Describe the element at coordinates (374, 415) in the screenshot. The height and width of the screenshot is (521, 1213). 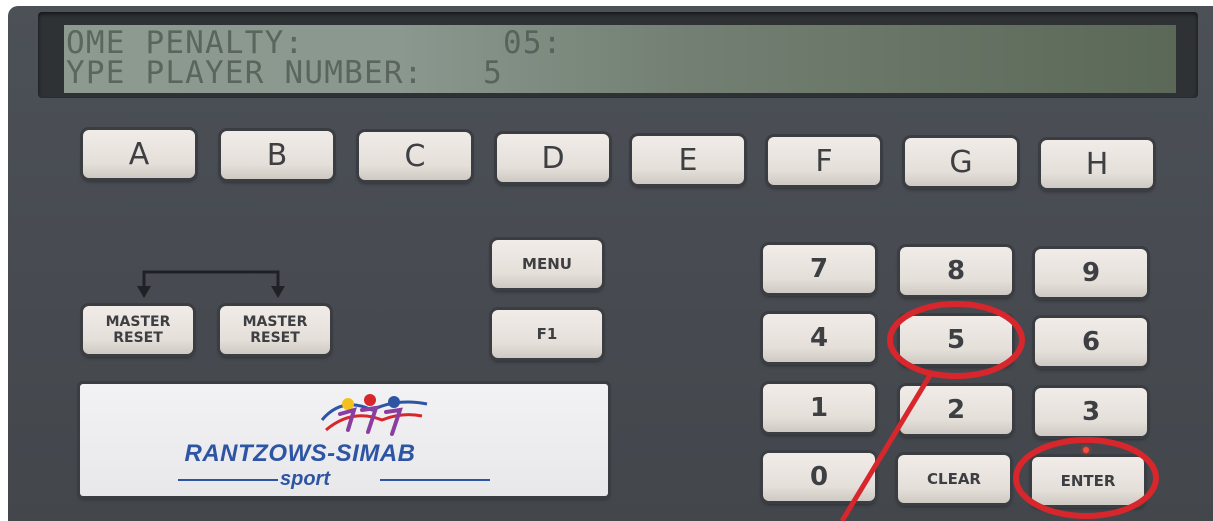
I see `runners-logo-icon` at that location.